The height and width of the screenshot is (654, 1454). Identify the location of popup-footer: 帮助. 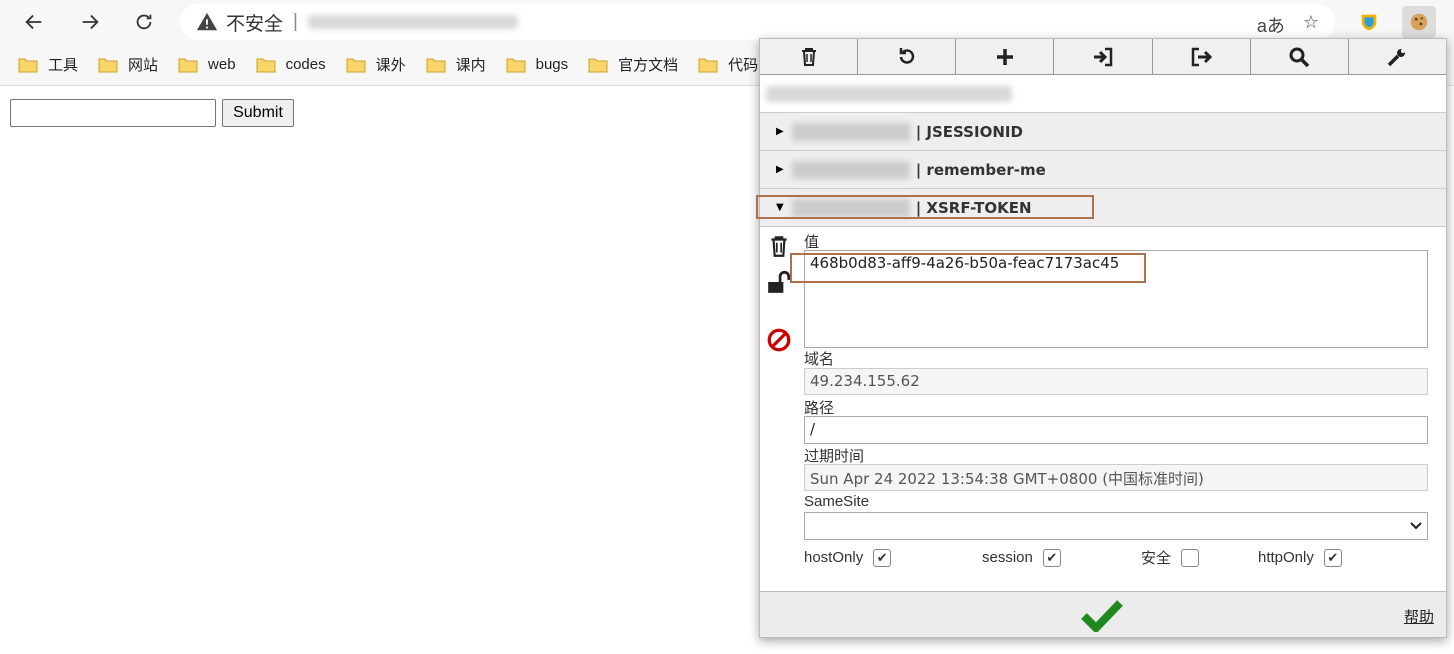
(1103, 614).